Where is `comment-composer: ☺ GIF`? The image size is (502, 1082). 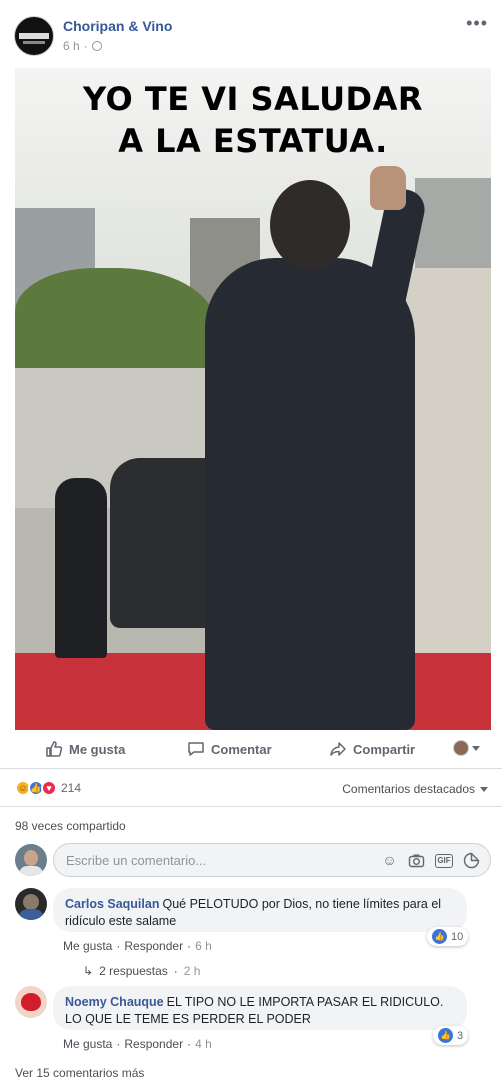
comment-composer: ☺ GIF is located at coordinates (253, 860).